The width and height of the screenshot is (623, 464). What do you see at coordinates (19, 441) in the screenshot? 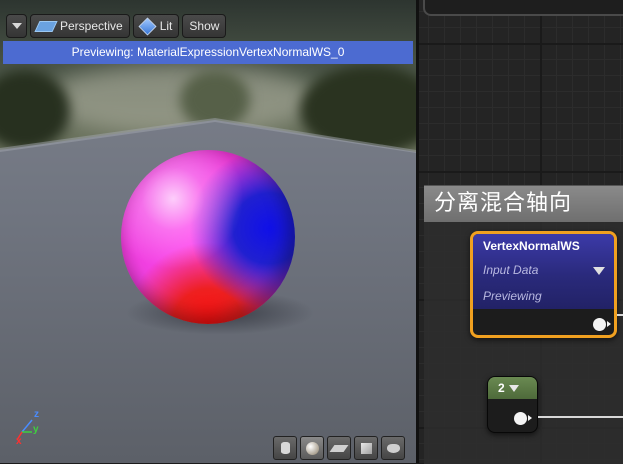
I see `axis-x-label: x` at bounding box center [19, 441].